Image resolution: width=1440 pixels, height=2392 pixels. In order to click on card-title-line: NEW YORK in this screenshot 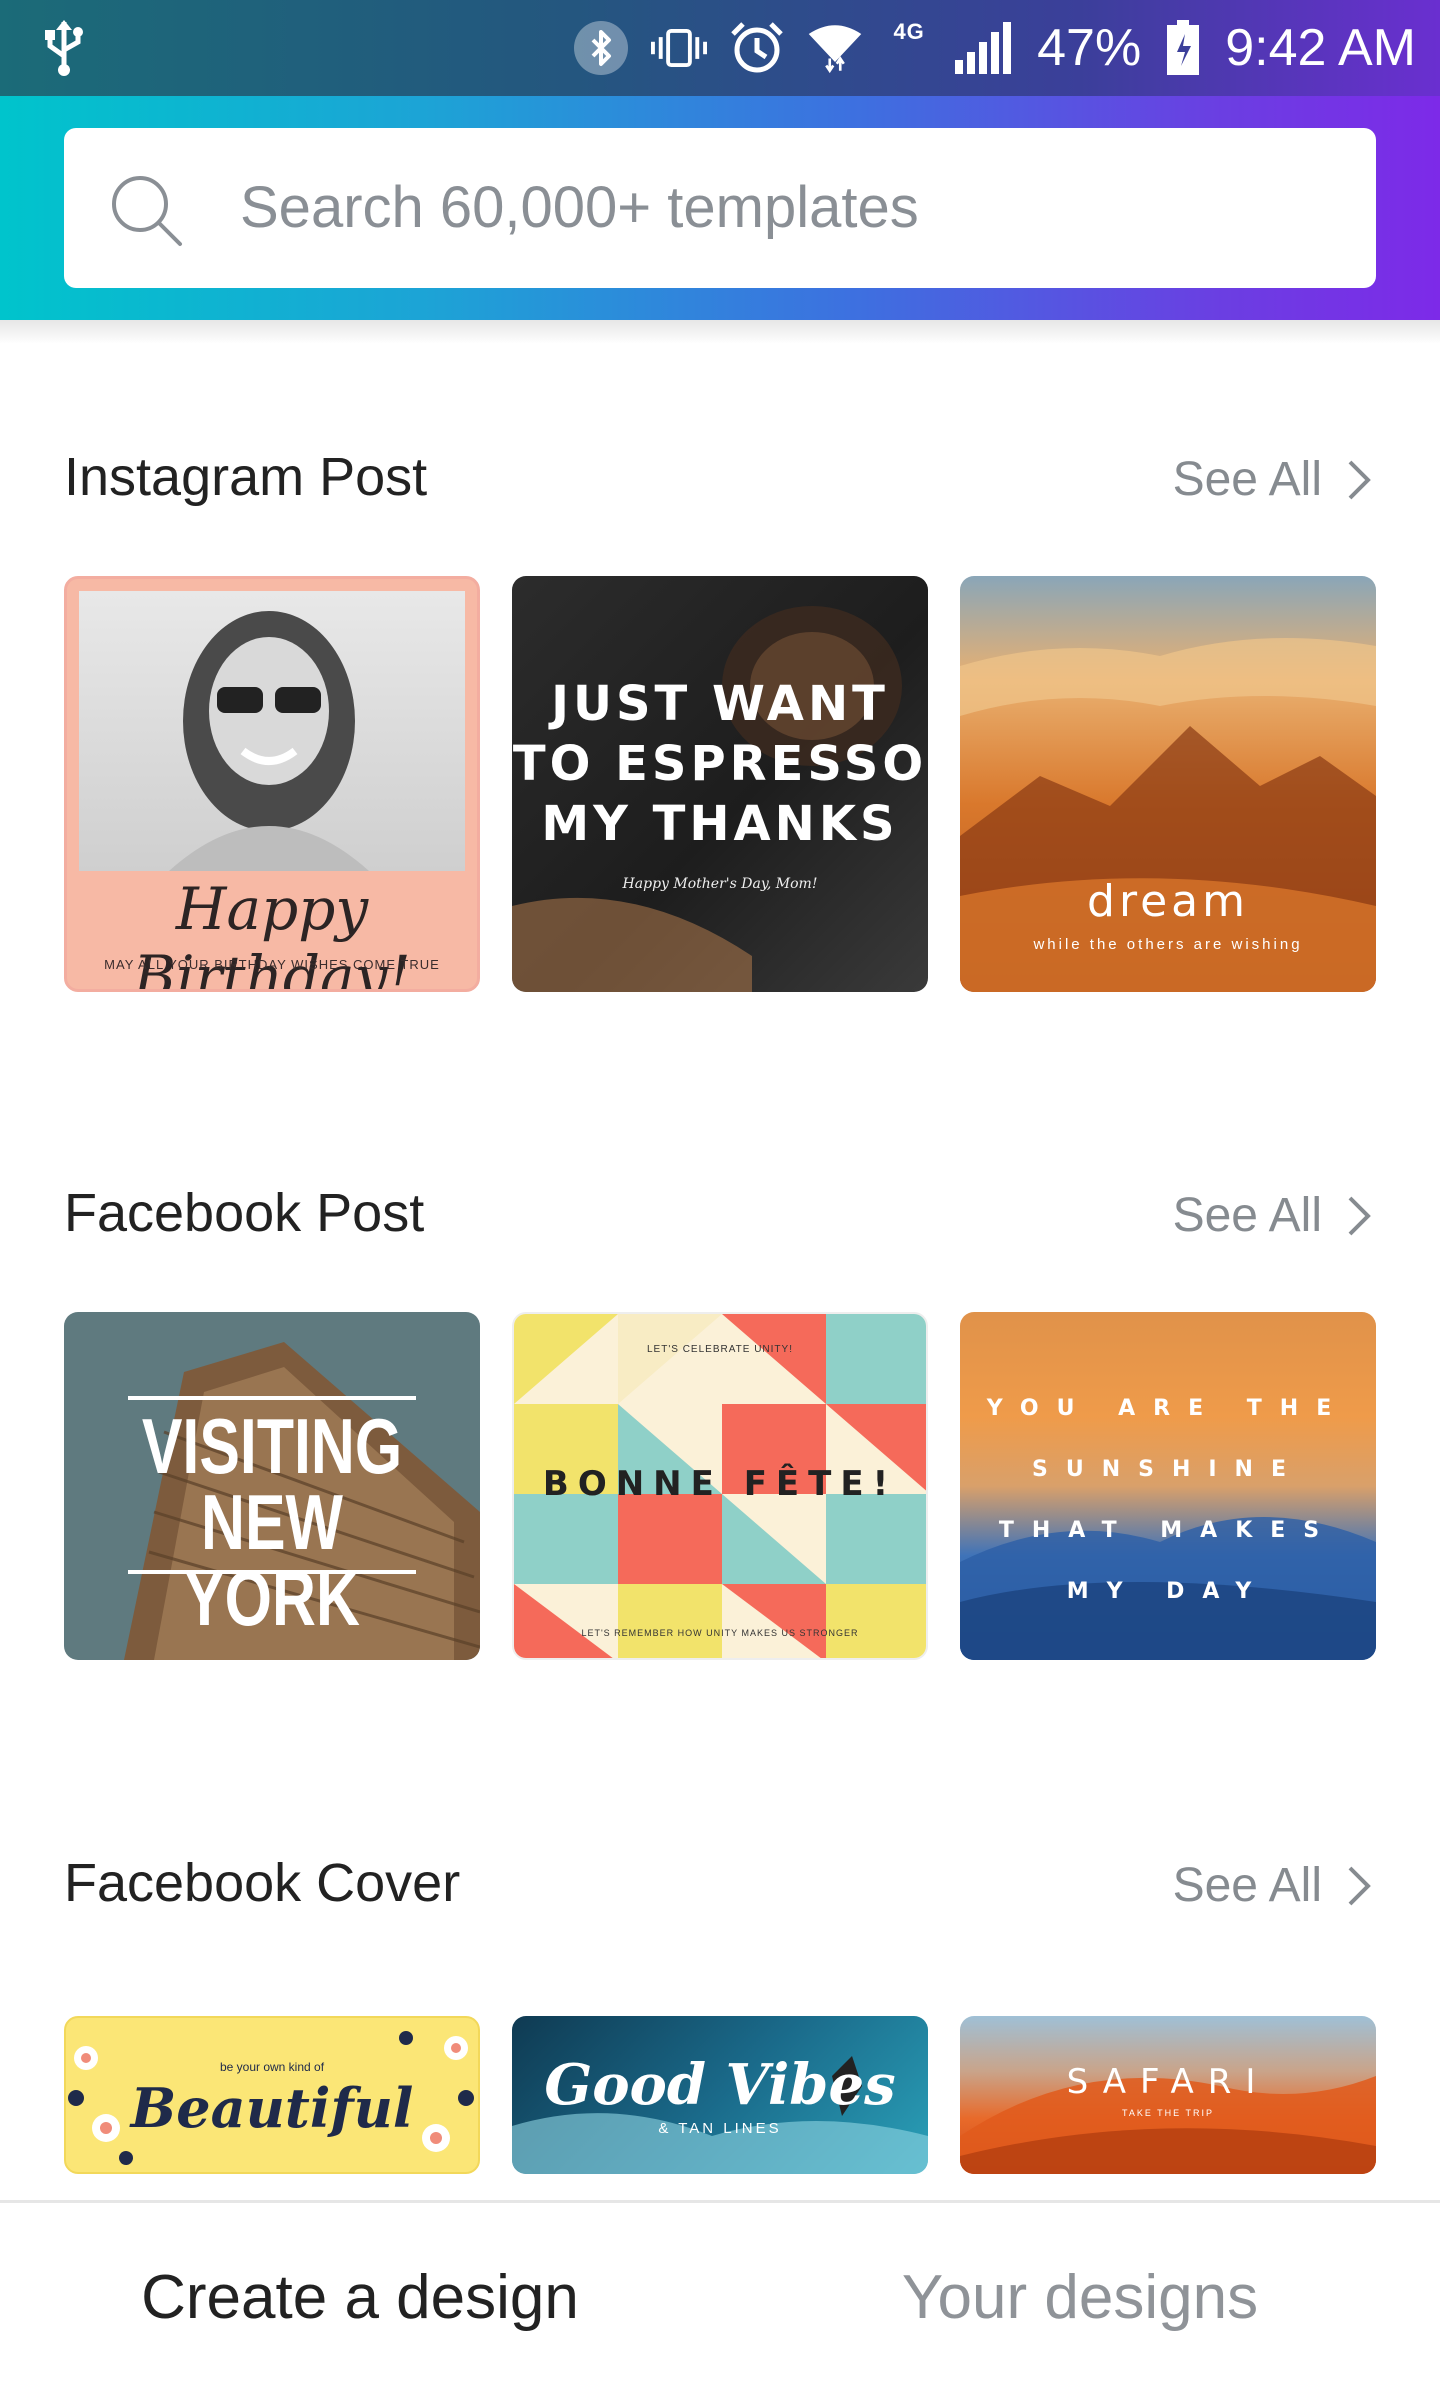, I will do `click(272, 1560)`.